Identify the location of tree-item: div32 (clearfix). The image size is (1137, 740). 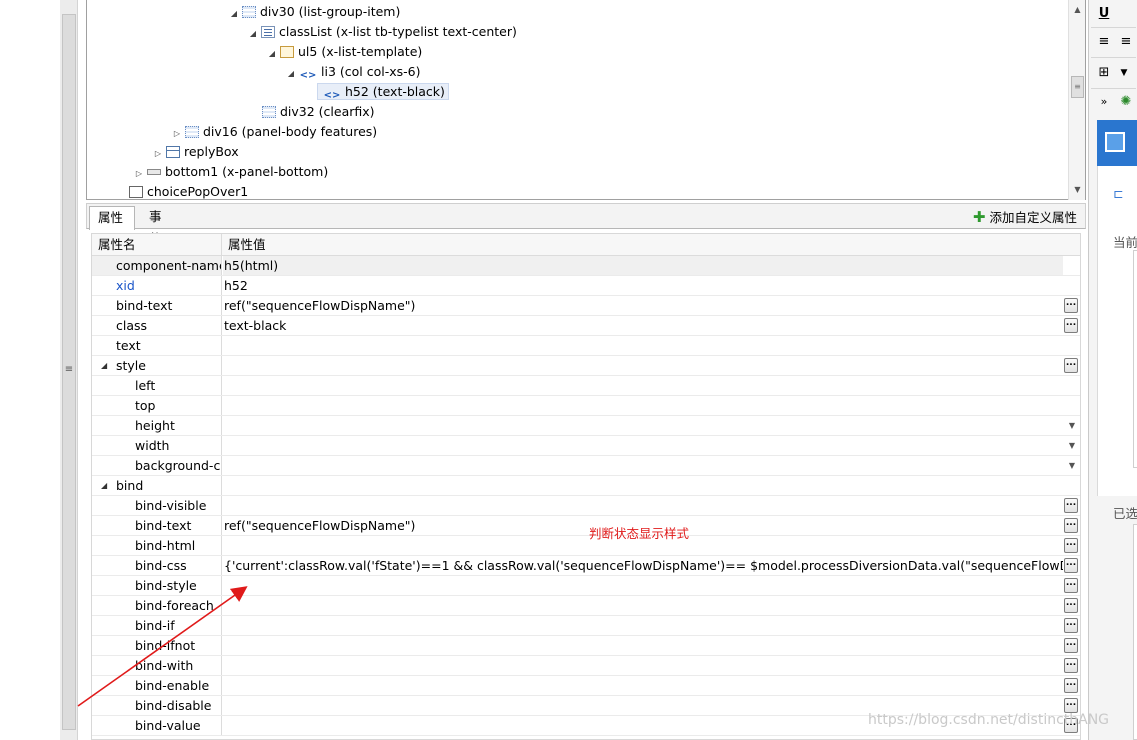
(317, 112).